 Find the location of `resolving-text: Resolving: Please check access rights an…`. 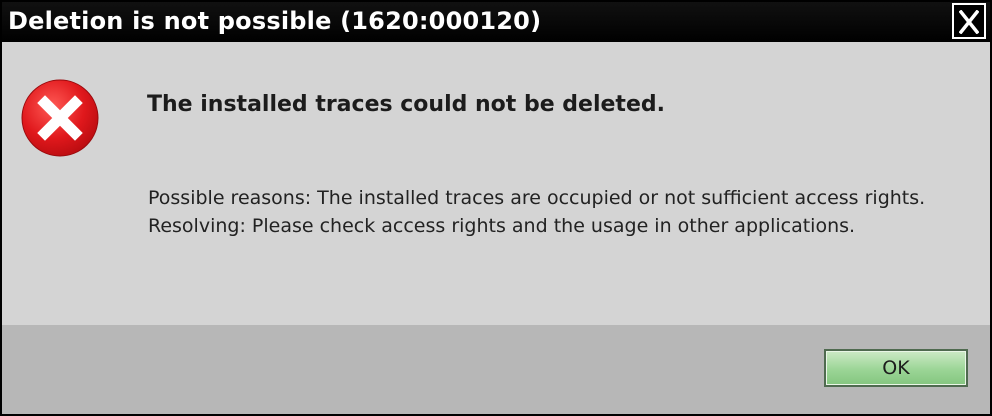

resolving-text: Resolving: Please check access rights an… is located at coordinates (502, 226).